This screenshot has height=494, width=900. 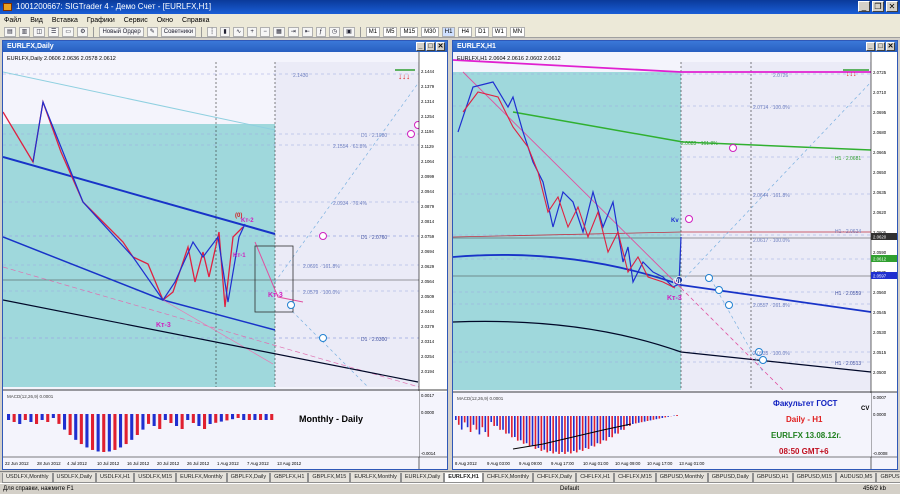 What do you see at coordinates (252, 31) in the screenshot?
I see `zoom-in-icon: +` at bounding box center [252, 31].